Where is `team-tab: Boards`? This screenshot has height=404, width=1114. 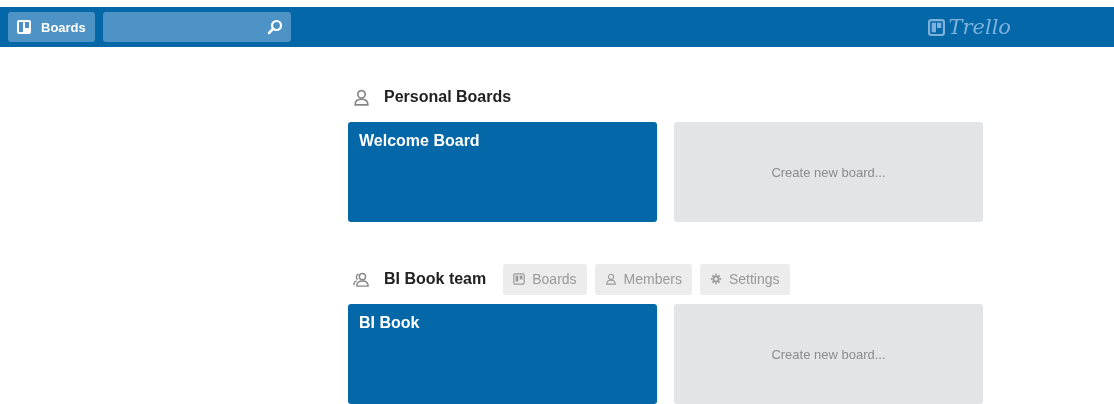
team-tab: Boards is located at coordinates (545, 279).